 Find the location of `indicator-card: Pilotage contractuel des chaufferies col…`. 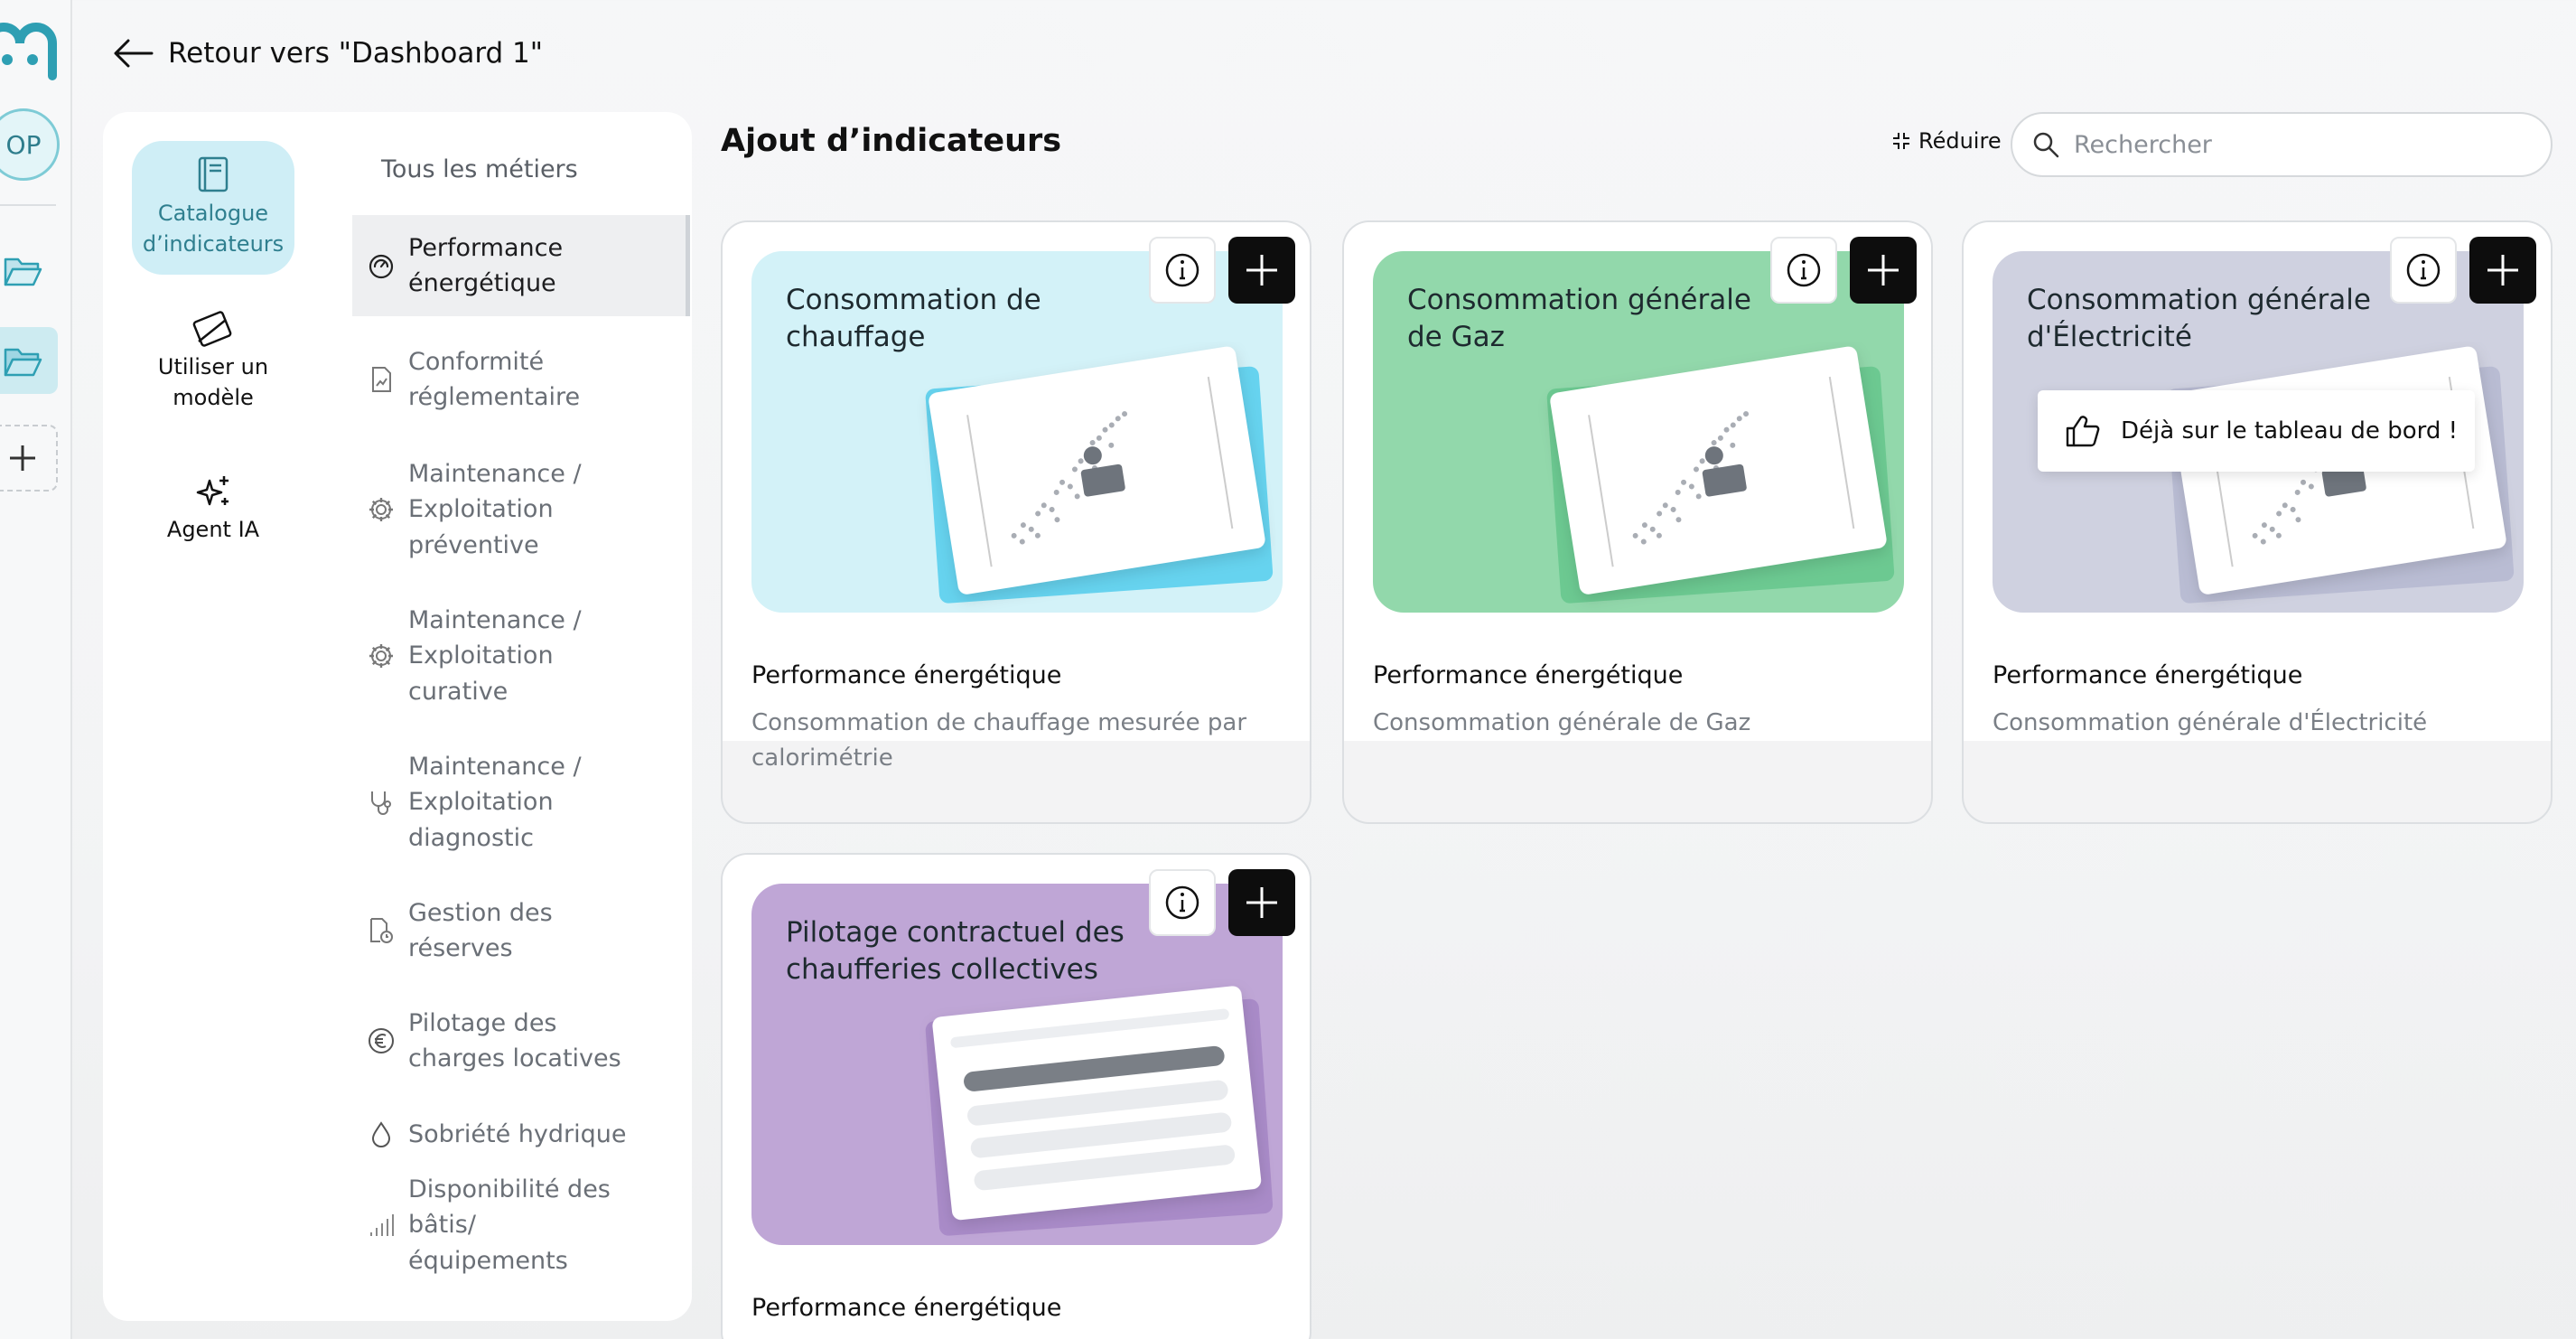

indicator-card: Pilotage contractuel des chaufferies col… is located at coordinates (1016, 1096).